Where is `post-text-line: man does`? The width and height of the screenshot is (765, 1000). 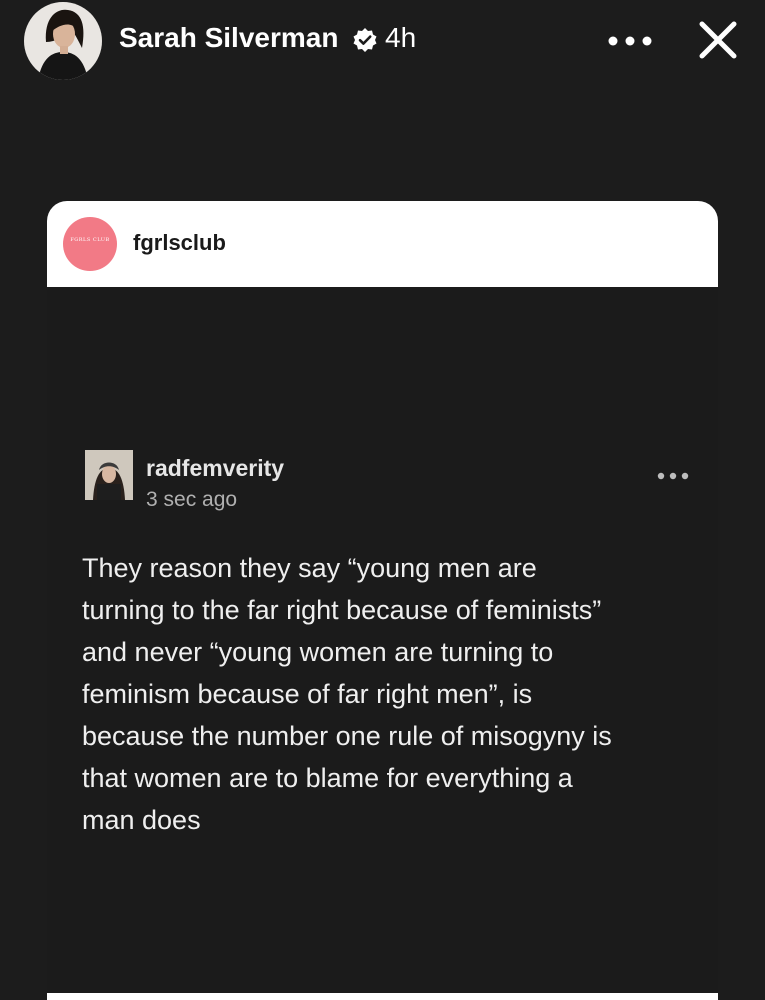 post-text-line: man does is located at coordinates (141, 820).